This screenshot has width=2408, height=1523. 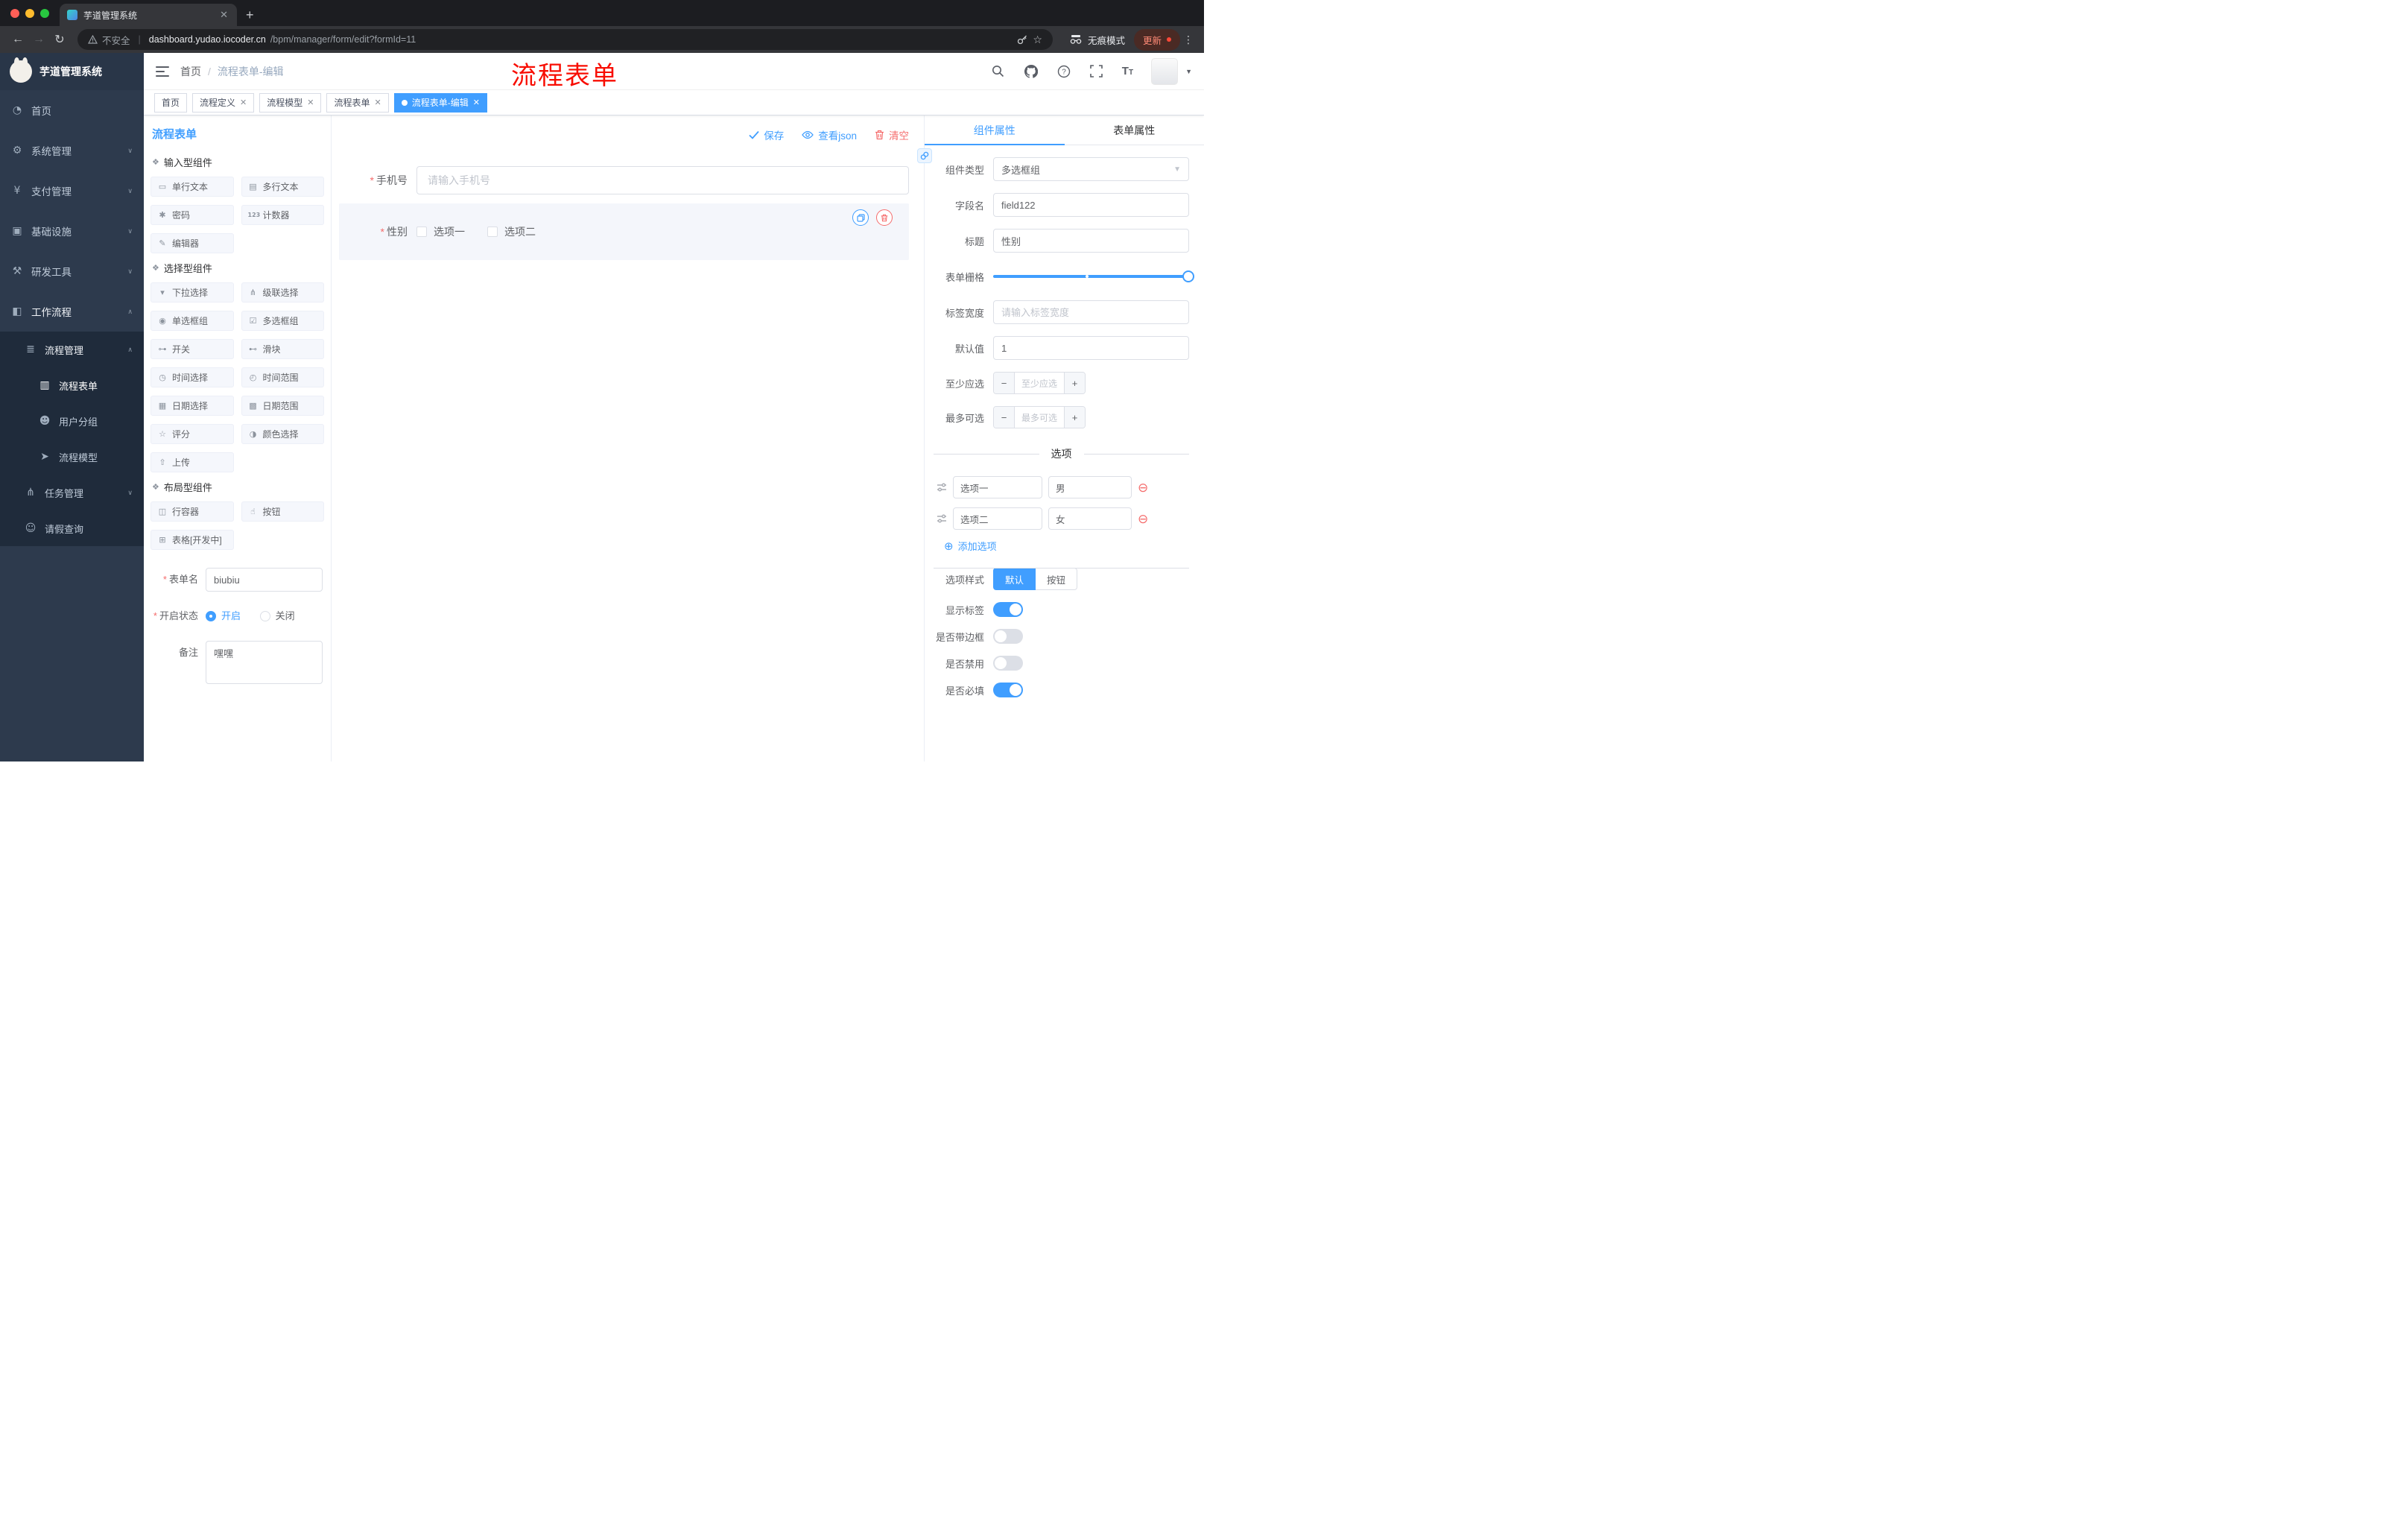 I want to click on tag-process-form-edit: 流程表单-编辑 ✕, so click(x=440, y=102).